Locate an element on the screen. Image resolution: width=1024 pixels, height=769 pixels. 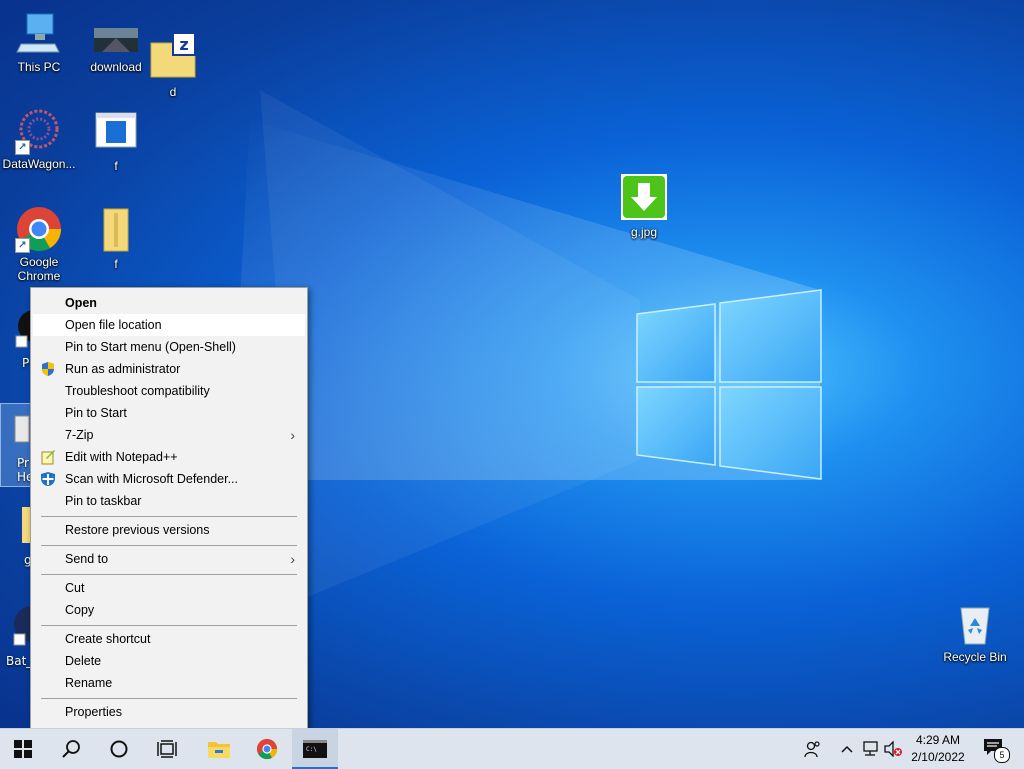
desktop-icon-label: Google Chrome is located at coordinates (39, 269).